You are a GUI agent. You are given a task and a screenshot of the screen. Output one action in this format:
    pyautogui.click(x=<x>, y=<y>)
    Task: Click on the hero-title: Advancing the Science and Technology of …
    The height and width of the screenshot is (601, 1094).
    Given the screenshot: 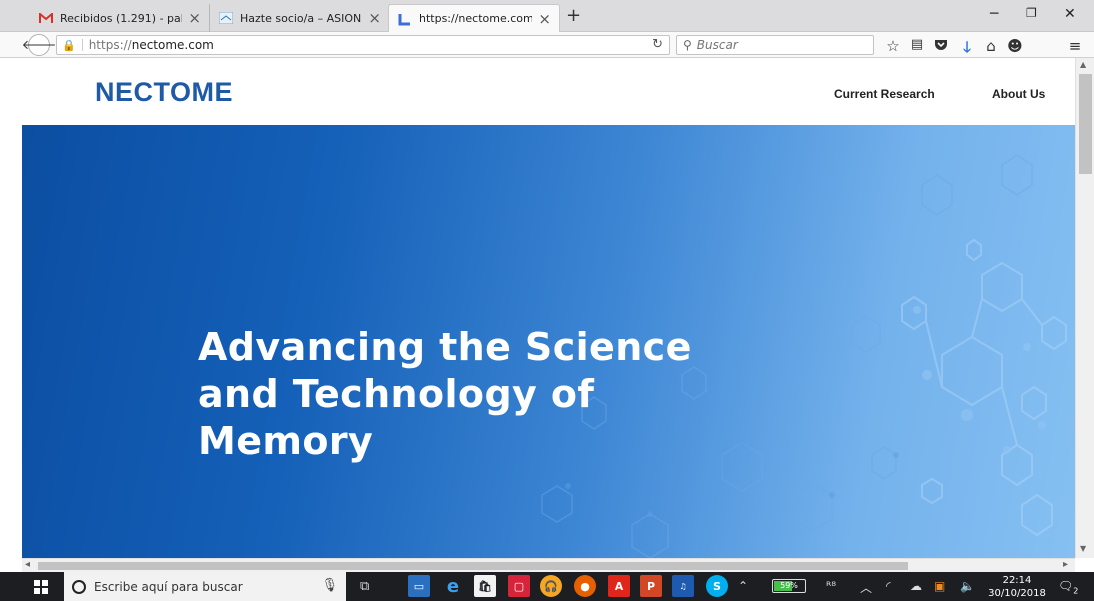 What is the action you would take?
    pyautogui.click(x=445, y=394)
    